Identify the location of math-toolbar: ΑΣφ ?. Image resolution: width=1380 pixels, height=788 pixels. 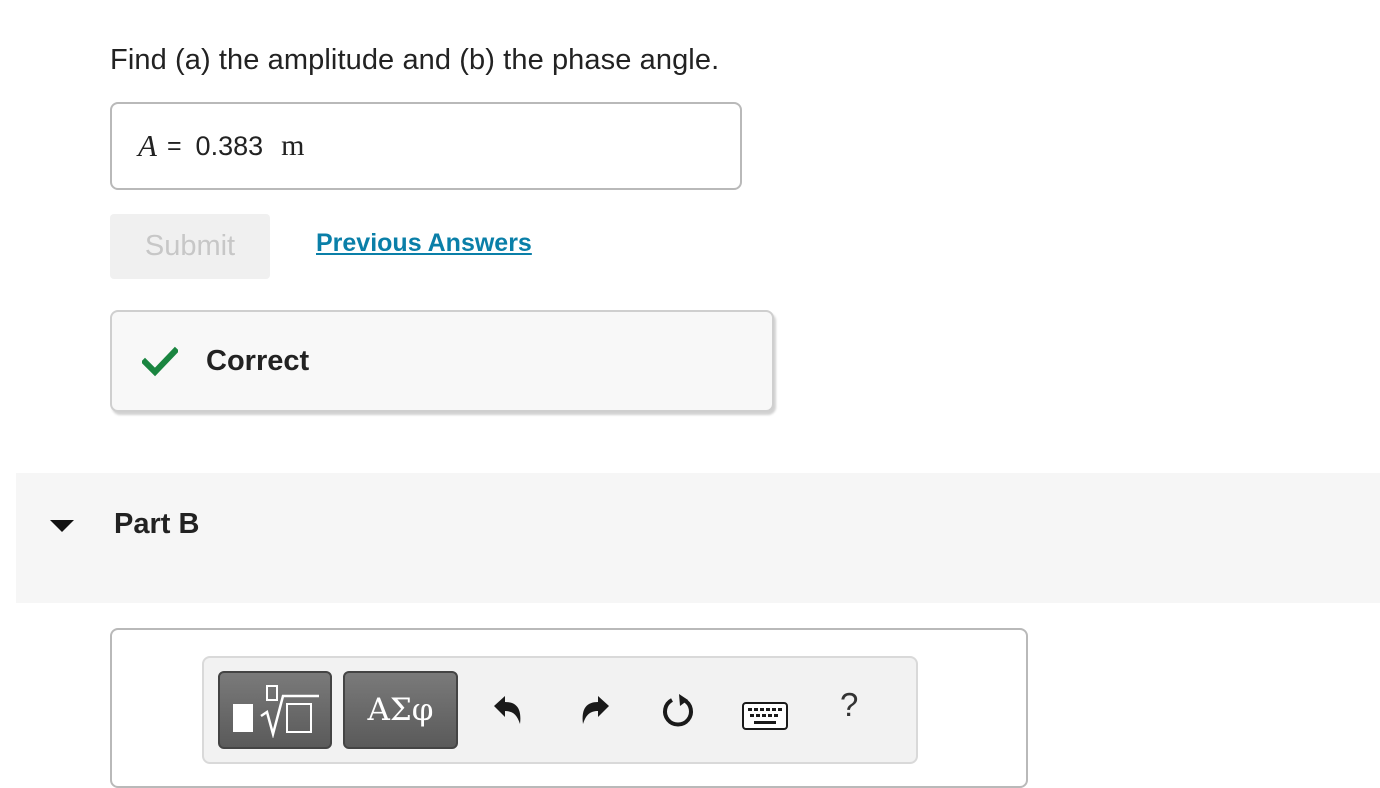
(560, 710).